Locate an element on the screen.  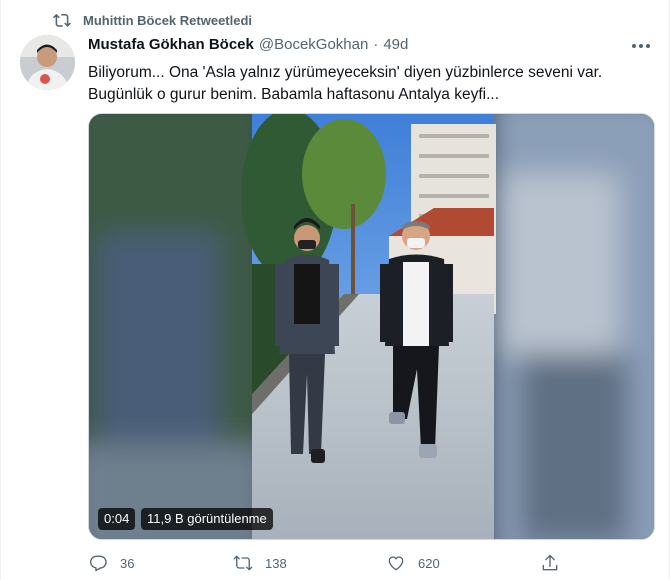
more-options-button is located at coordinates (641, 46).